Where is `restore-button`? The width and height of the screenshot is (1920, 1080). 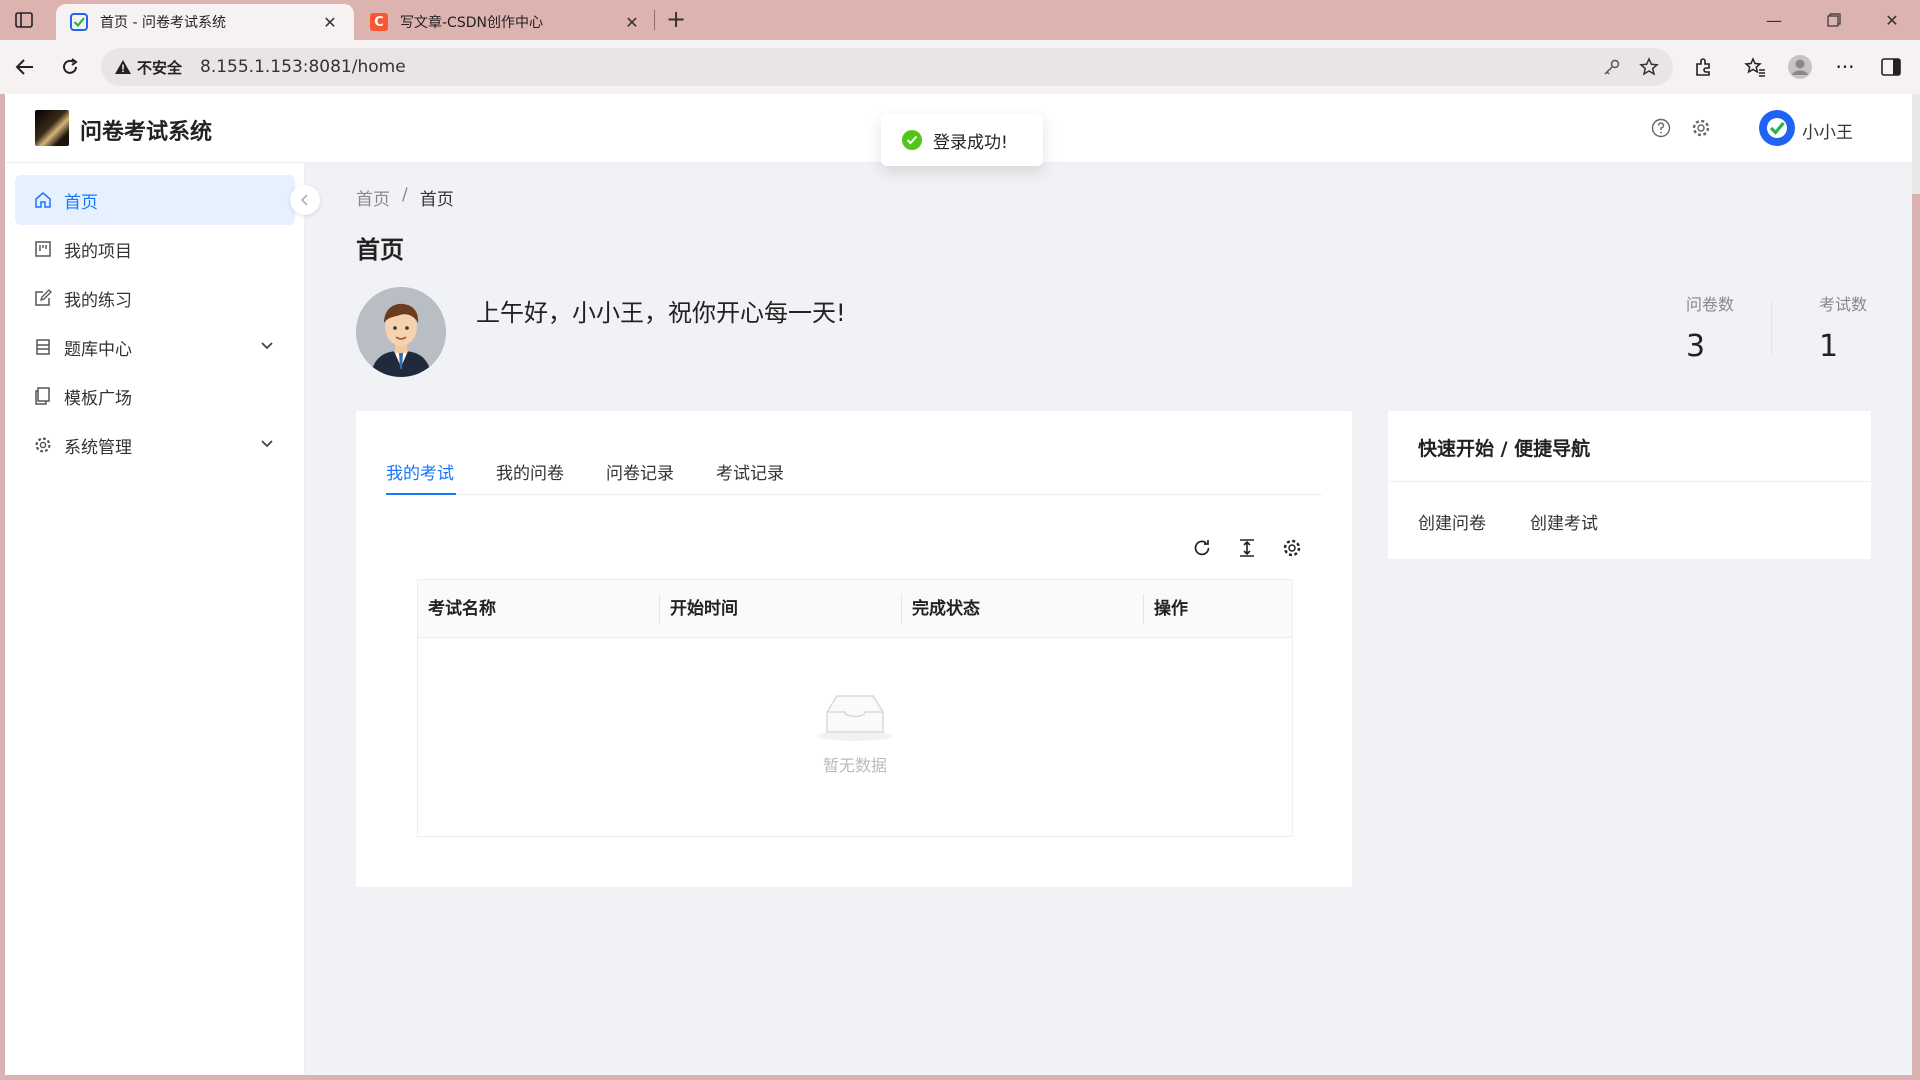 restore-button is located at coordinates (1834, 20).